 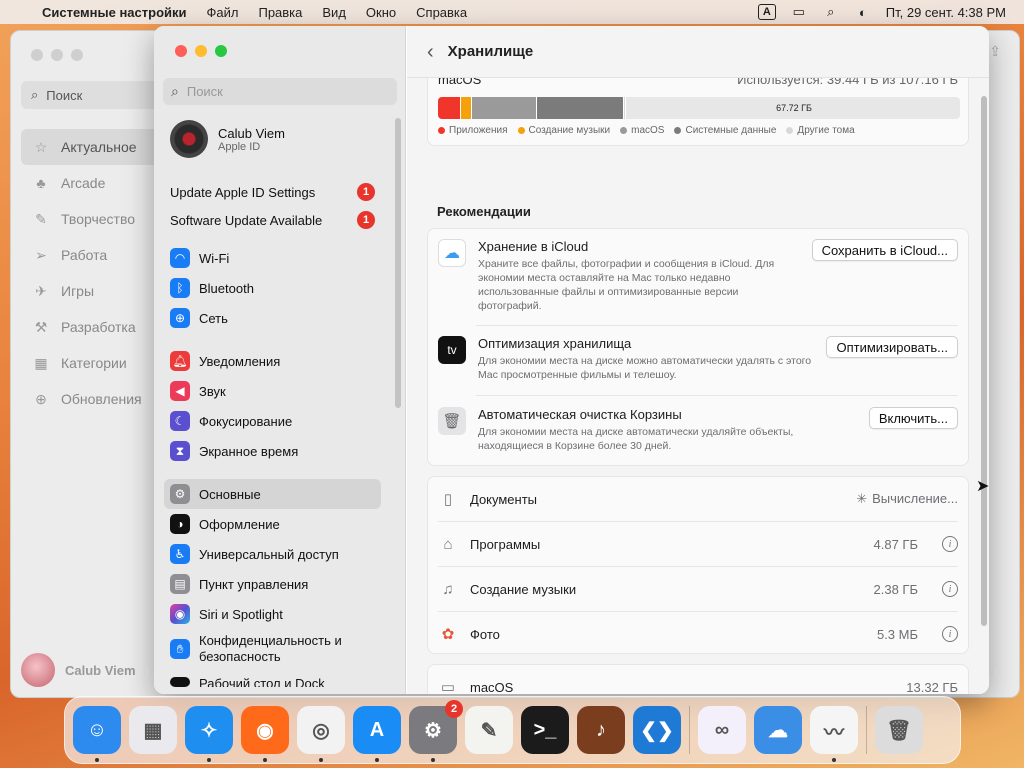 What do you see at coordinates (489, 730) in the screenshot?
I see `dock-textedit-icon: ✎` at bounding box center [489, 730].